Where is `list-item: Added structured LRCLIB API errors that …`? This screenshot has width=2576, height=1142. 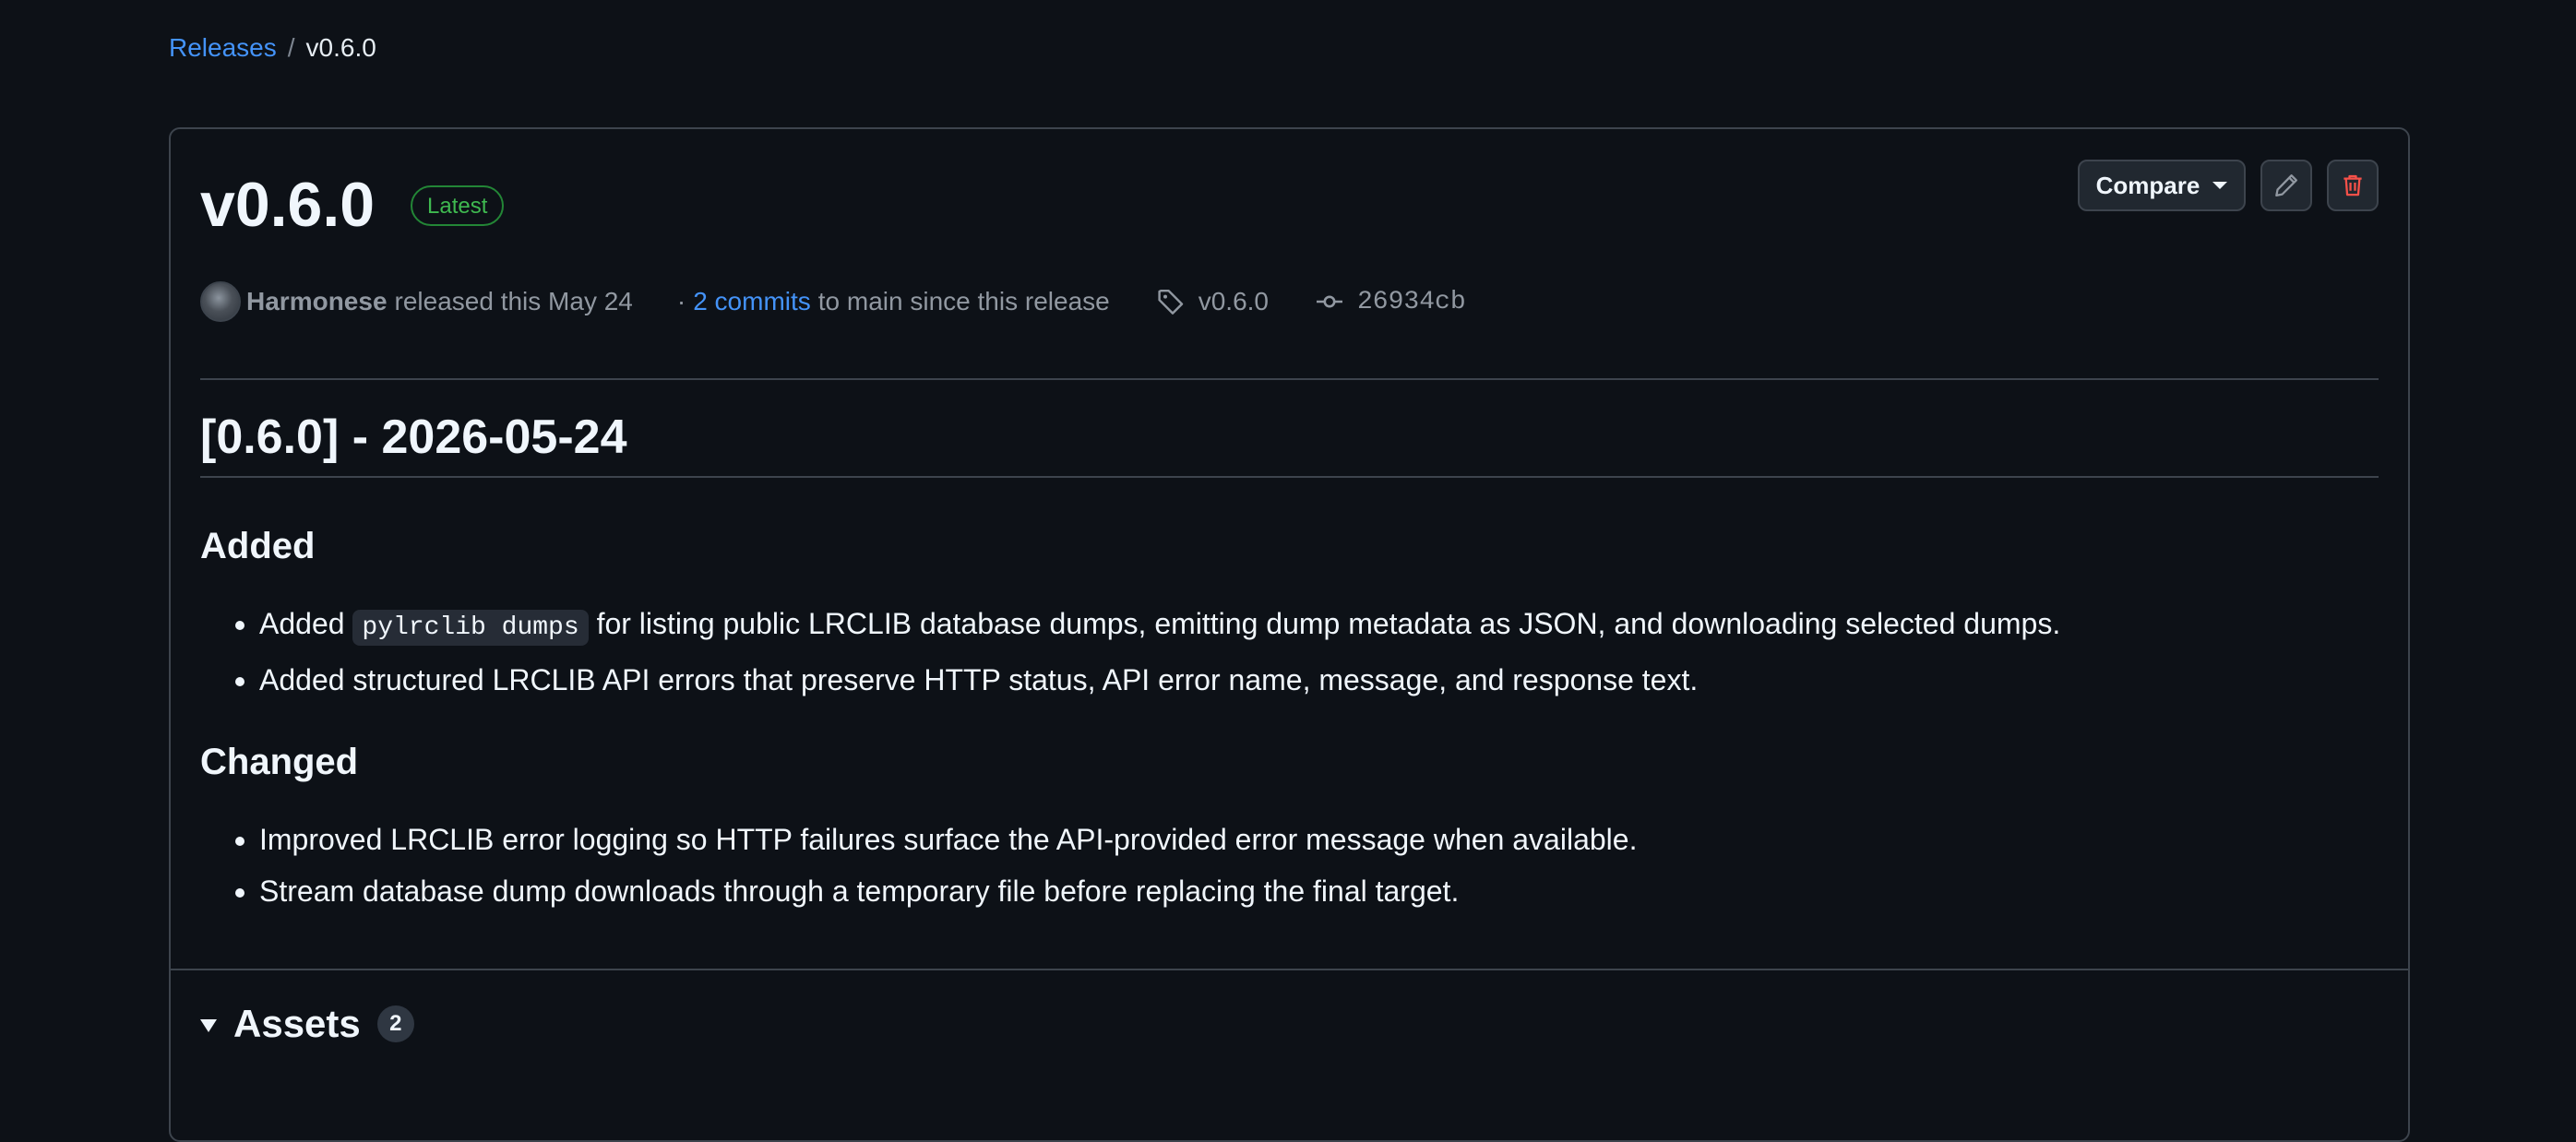
list-item: Added structured LRCLIB API errors that … is located at coordinates (1159, 680).